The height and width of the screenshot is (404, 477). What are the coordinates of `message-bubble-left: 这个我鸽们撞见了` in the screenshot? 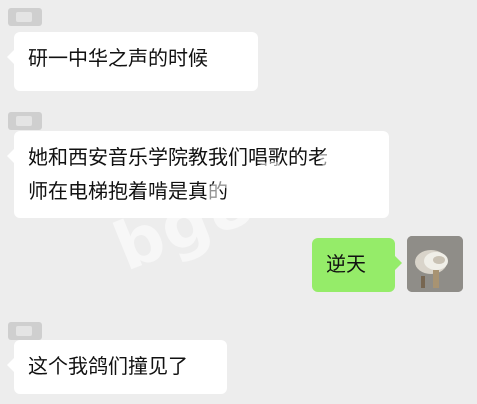 It's located at (117, 367).